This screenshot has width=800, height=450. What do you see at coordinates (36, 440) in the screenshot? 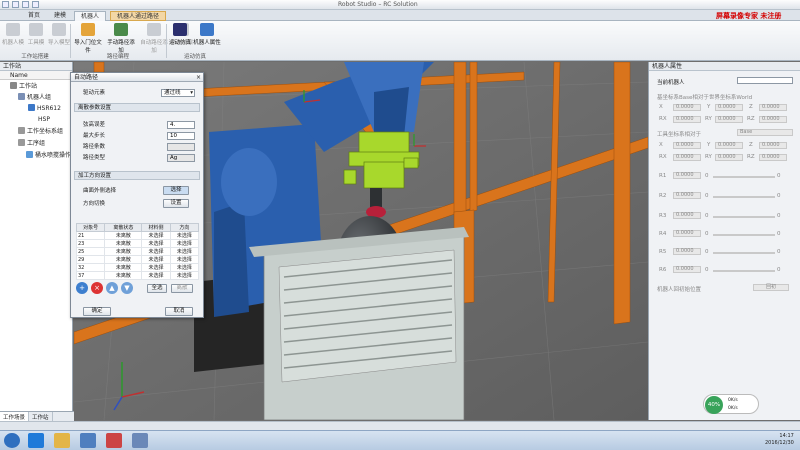
I see `ie-icon` at bounding box center [36, 440].